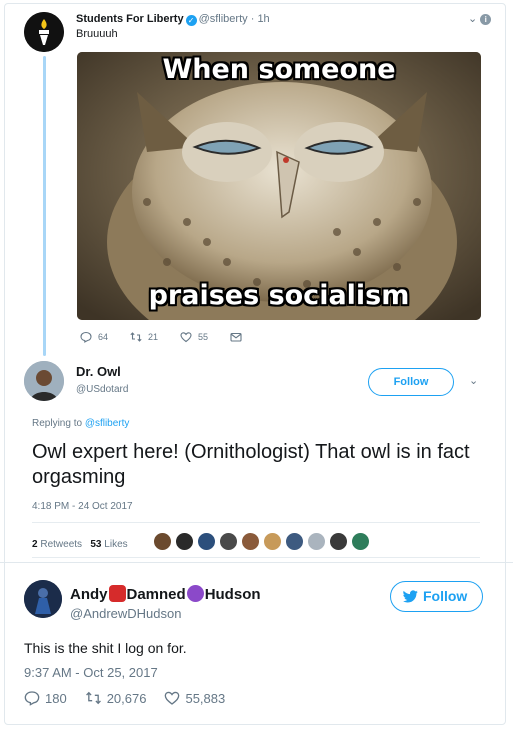 This screenshot has width=513, height=733. I want to click on retweet-button: 21, so click(144, 337).